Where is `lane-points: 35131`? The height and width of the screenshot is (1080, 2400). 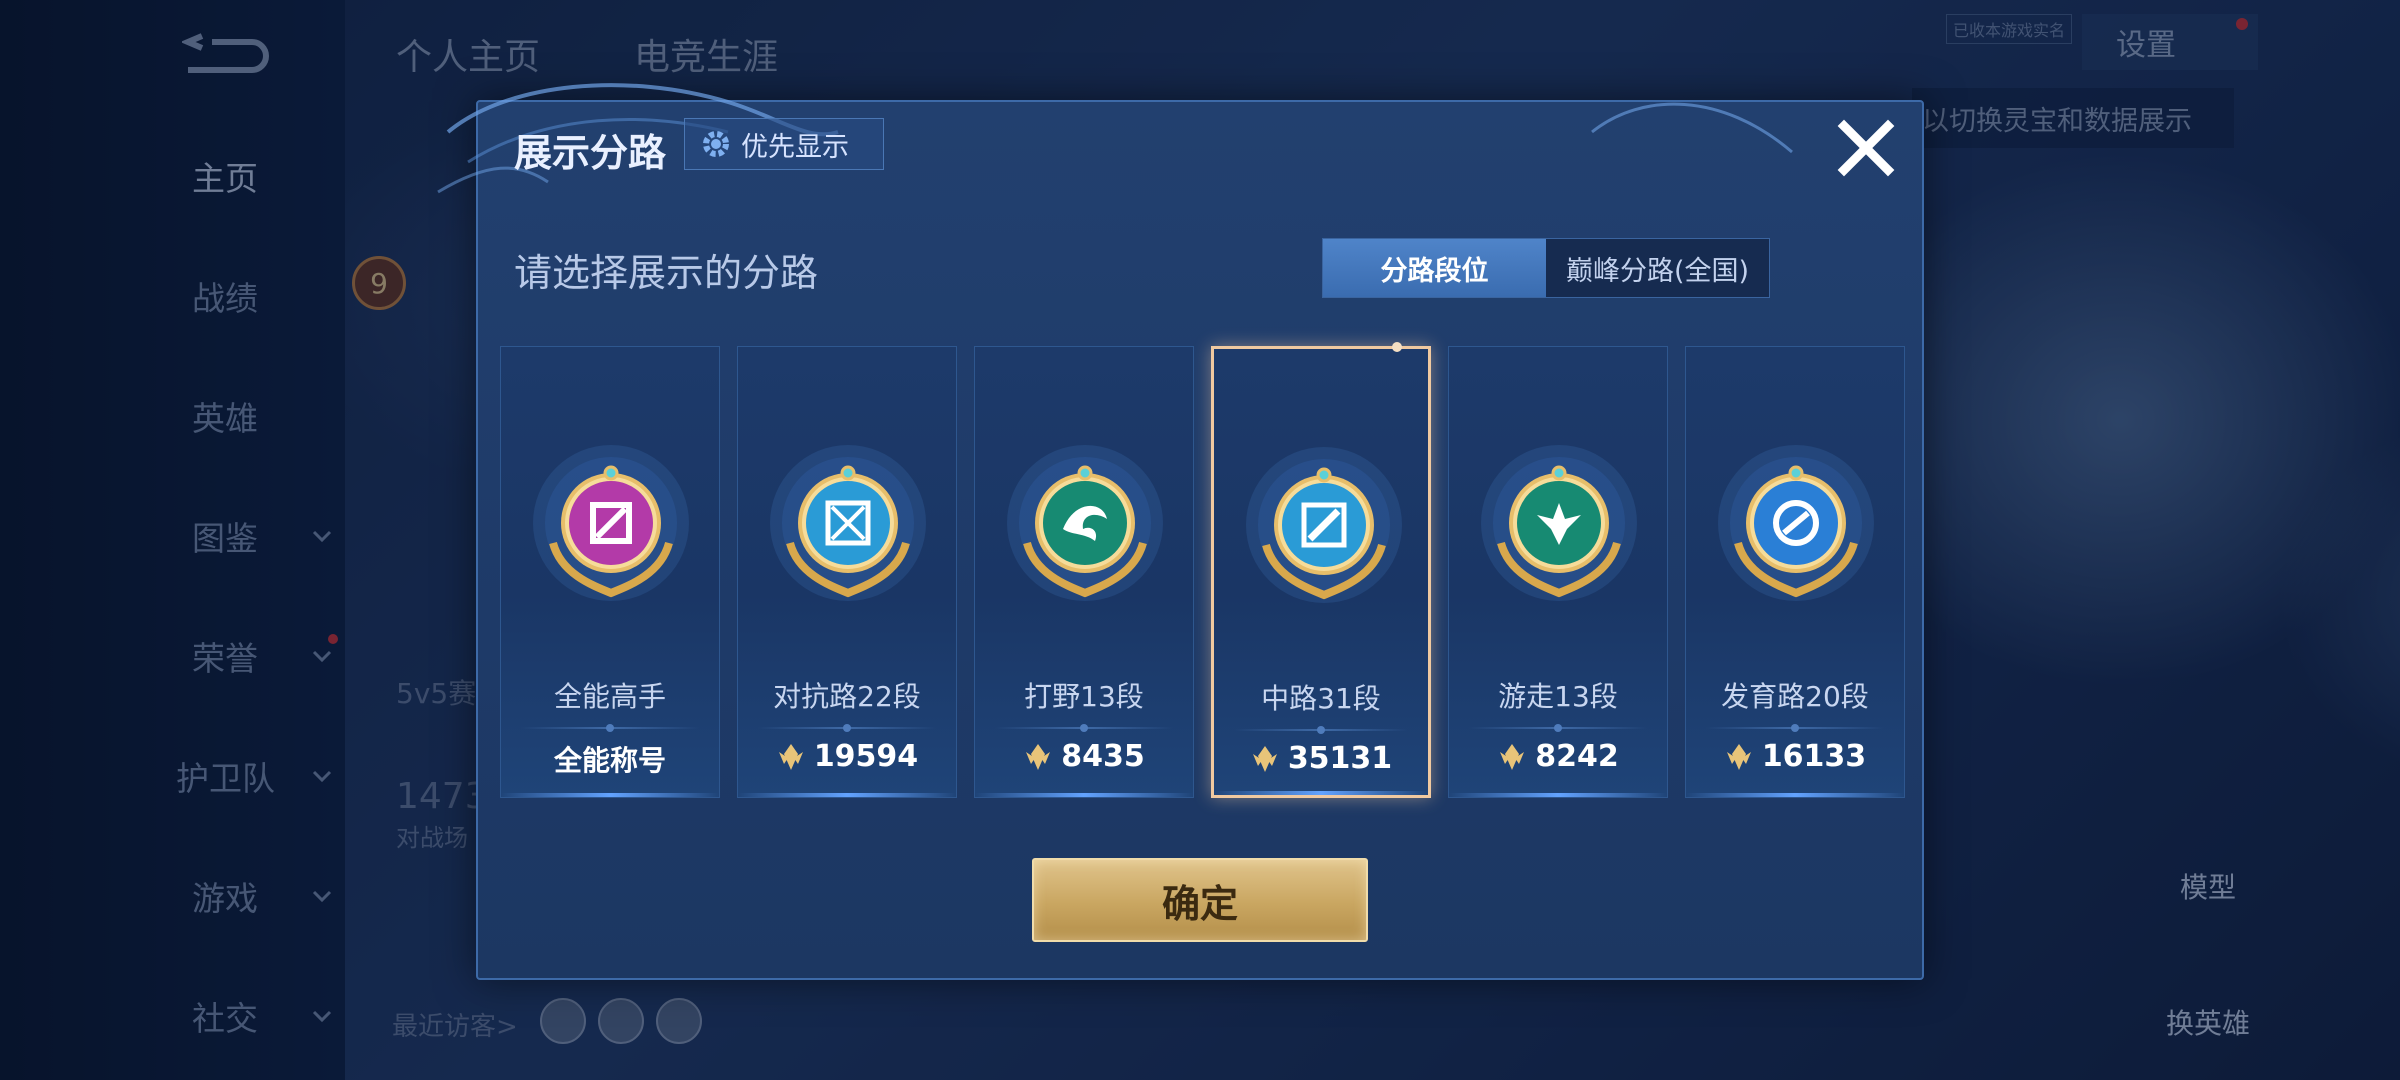
lane-points: 35131 is located at coordinates (1340, 758).